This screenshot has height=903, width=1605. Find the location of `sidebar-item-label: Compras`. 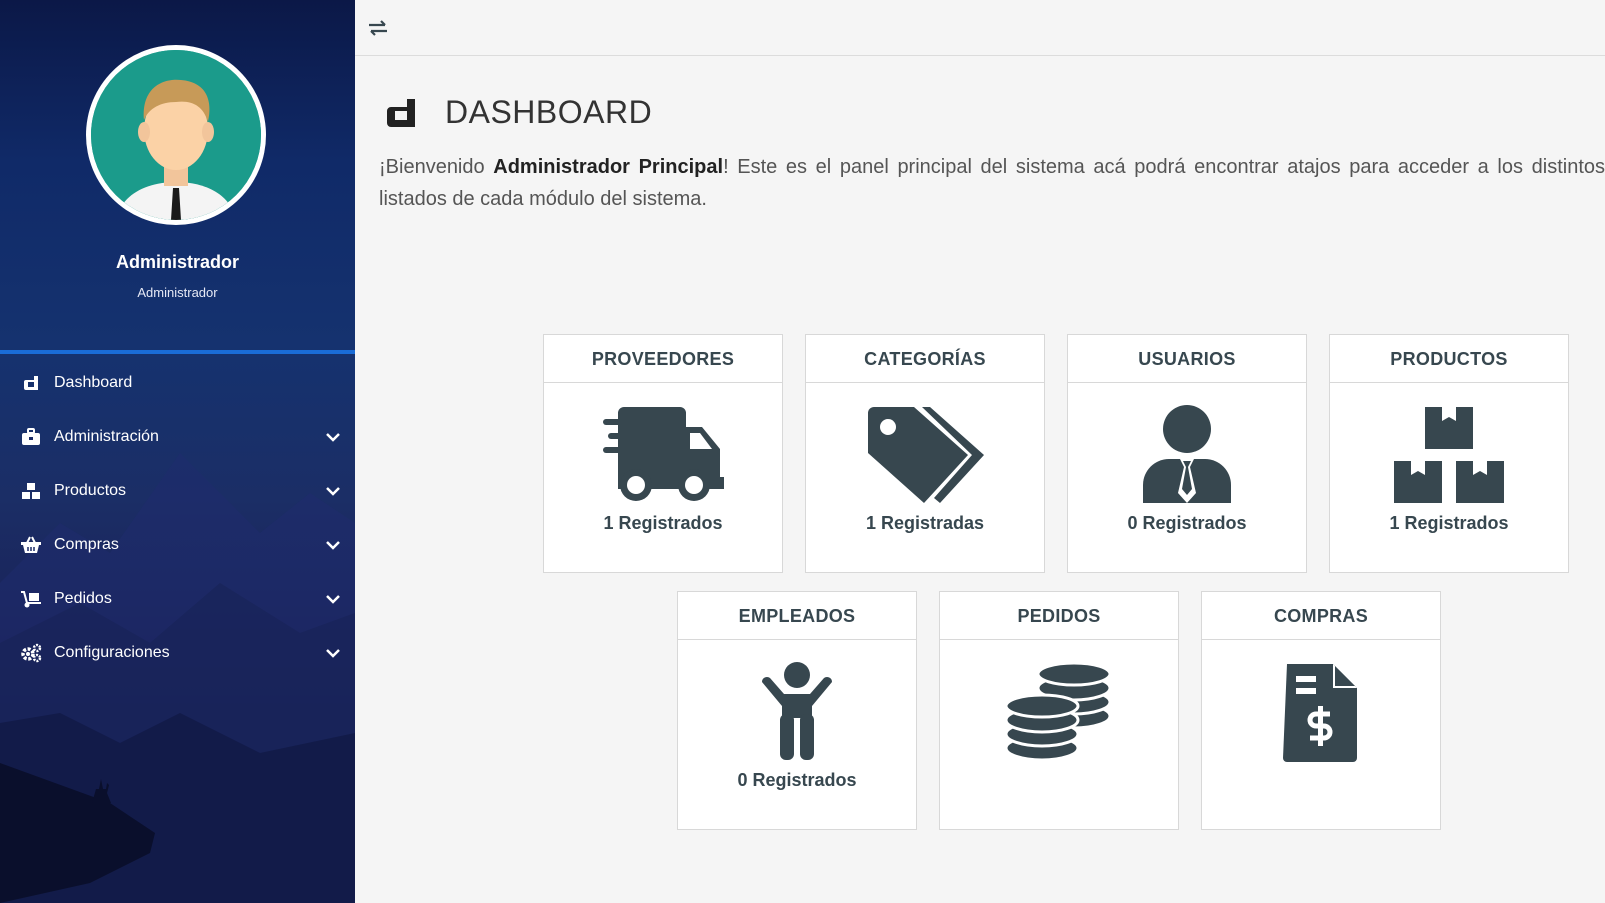

sidebar-item-label: Compras is located at coordinates (86, 544).